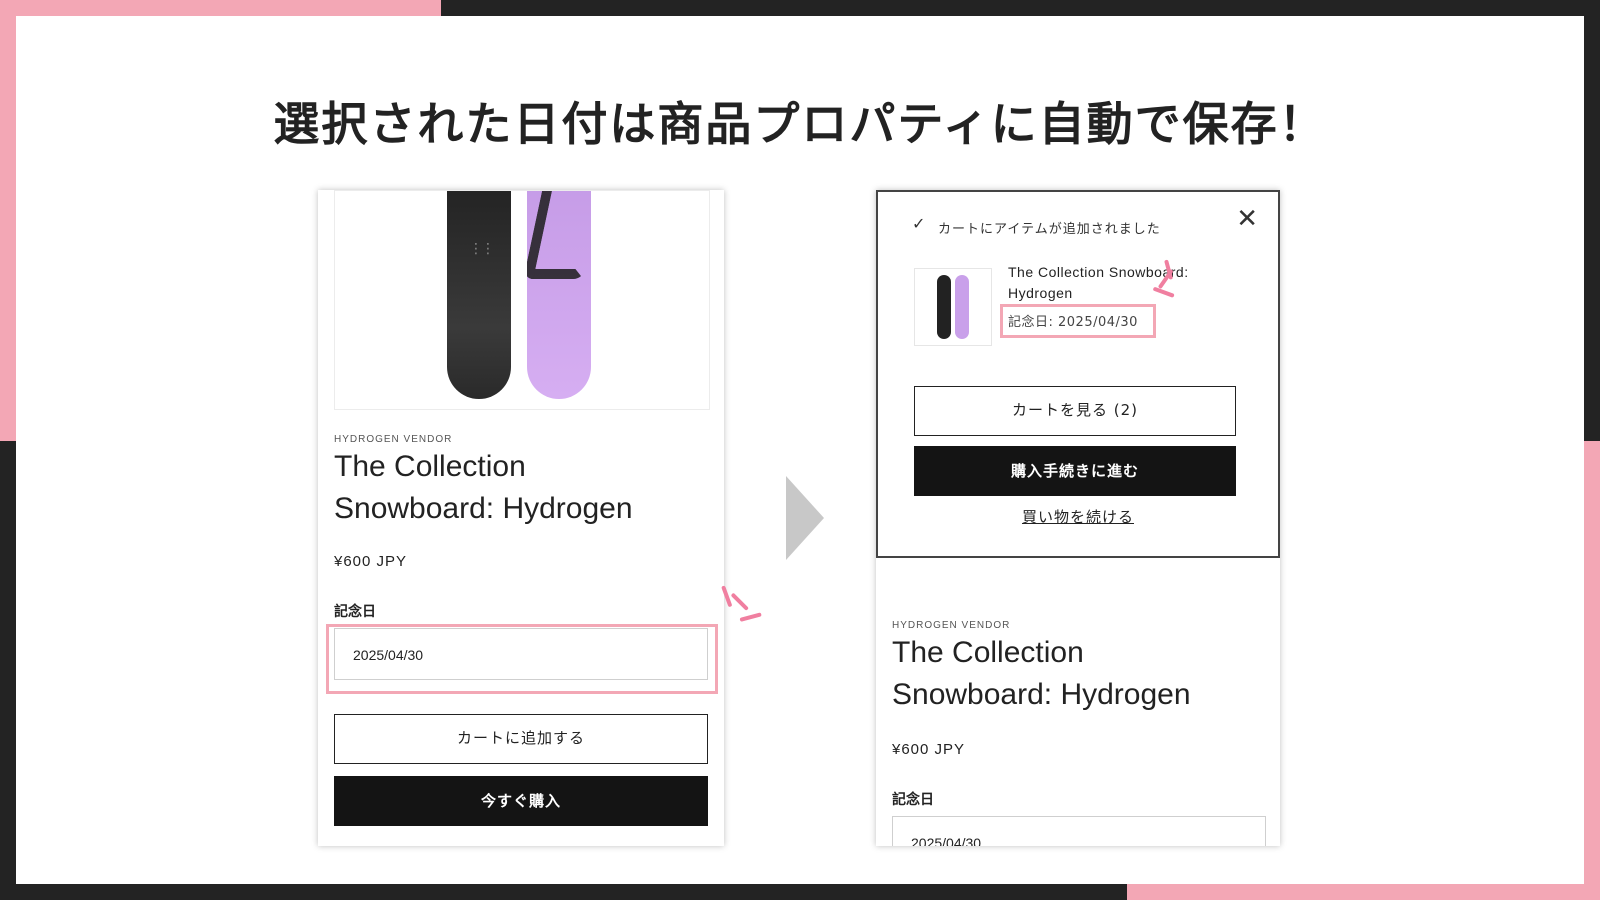 The width and height of the screenshot is (1600, 900). Describe the element at coordinates (1049, 229) in the screenshot. I see `cart-status-text: カートにアイテムが追加されました` at that location.